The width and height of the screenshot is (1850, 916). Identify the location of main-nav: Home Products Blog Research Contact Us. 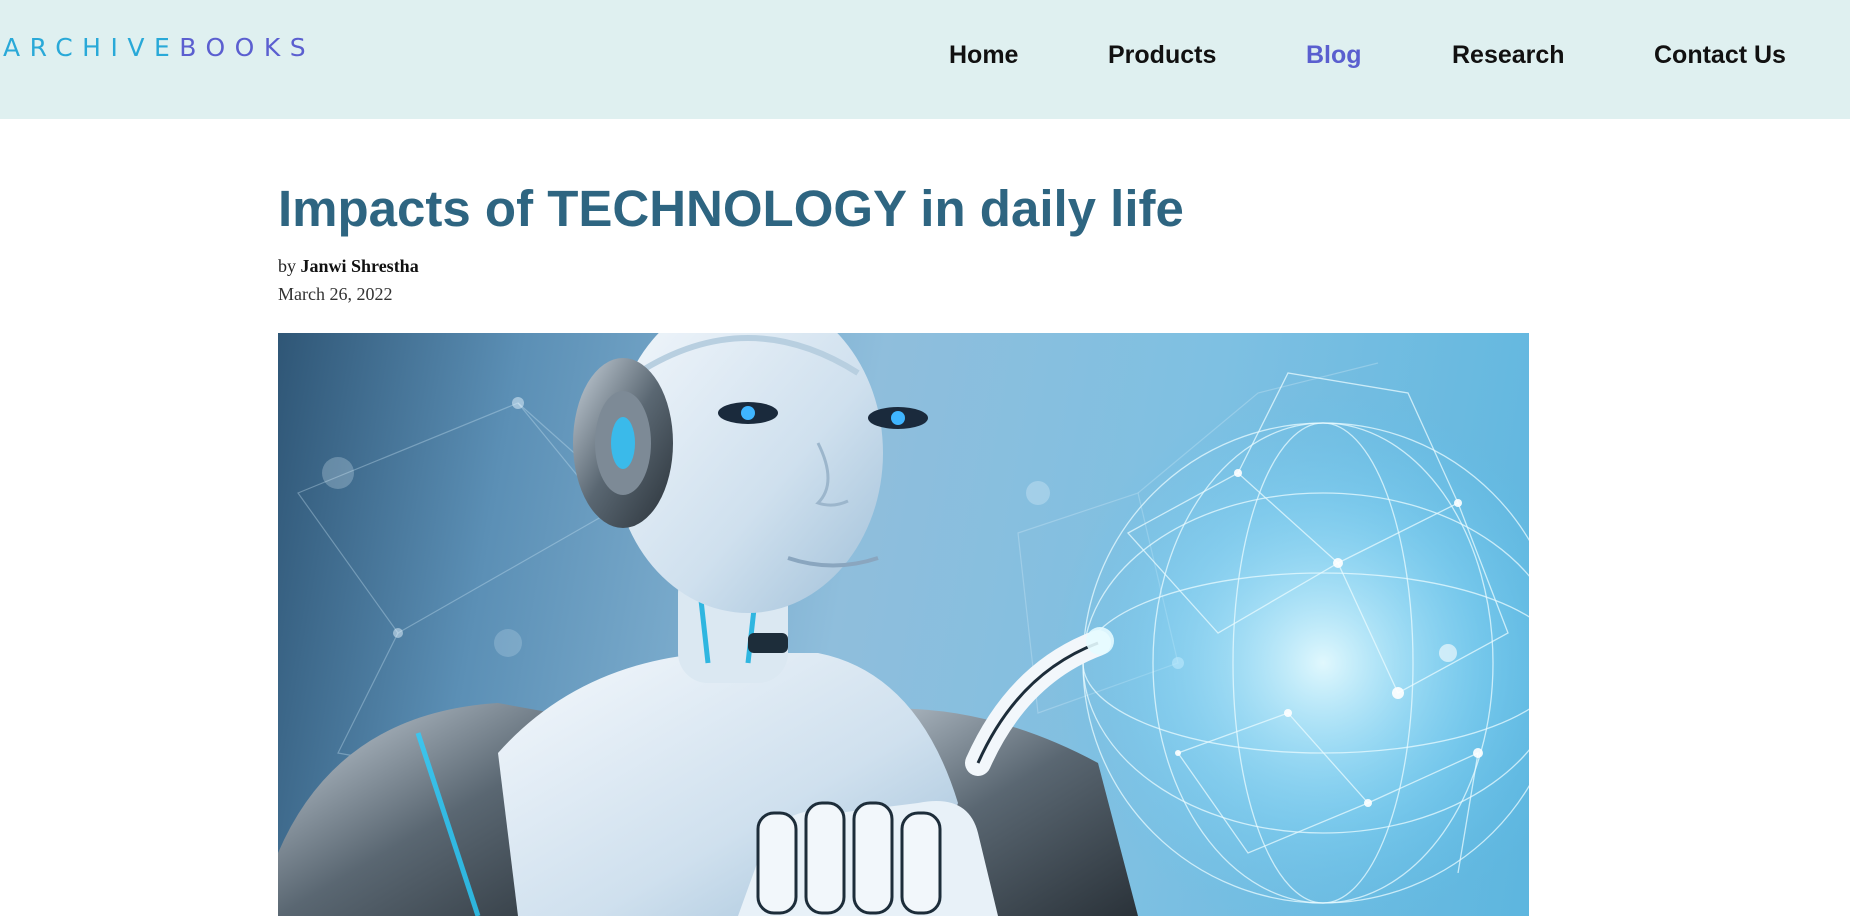
(925, 55).